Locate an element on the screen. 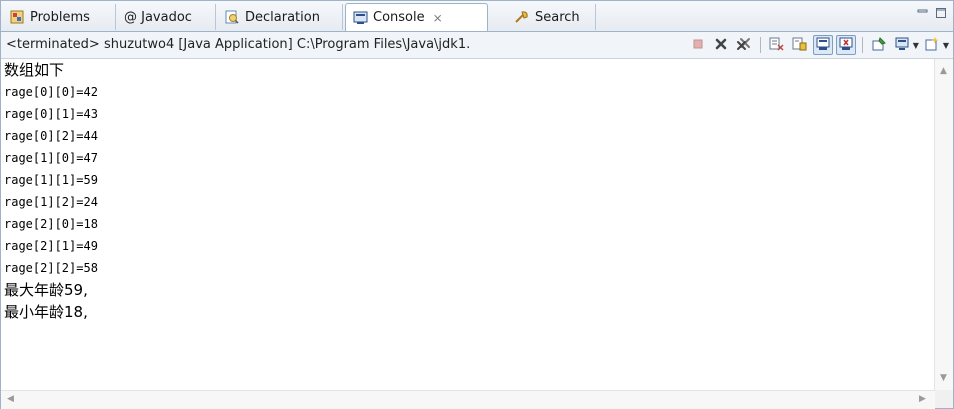 The image size is (954, 409). scroll-left-icon: ◀ is located at coordinates (10, 399).